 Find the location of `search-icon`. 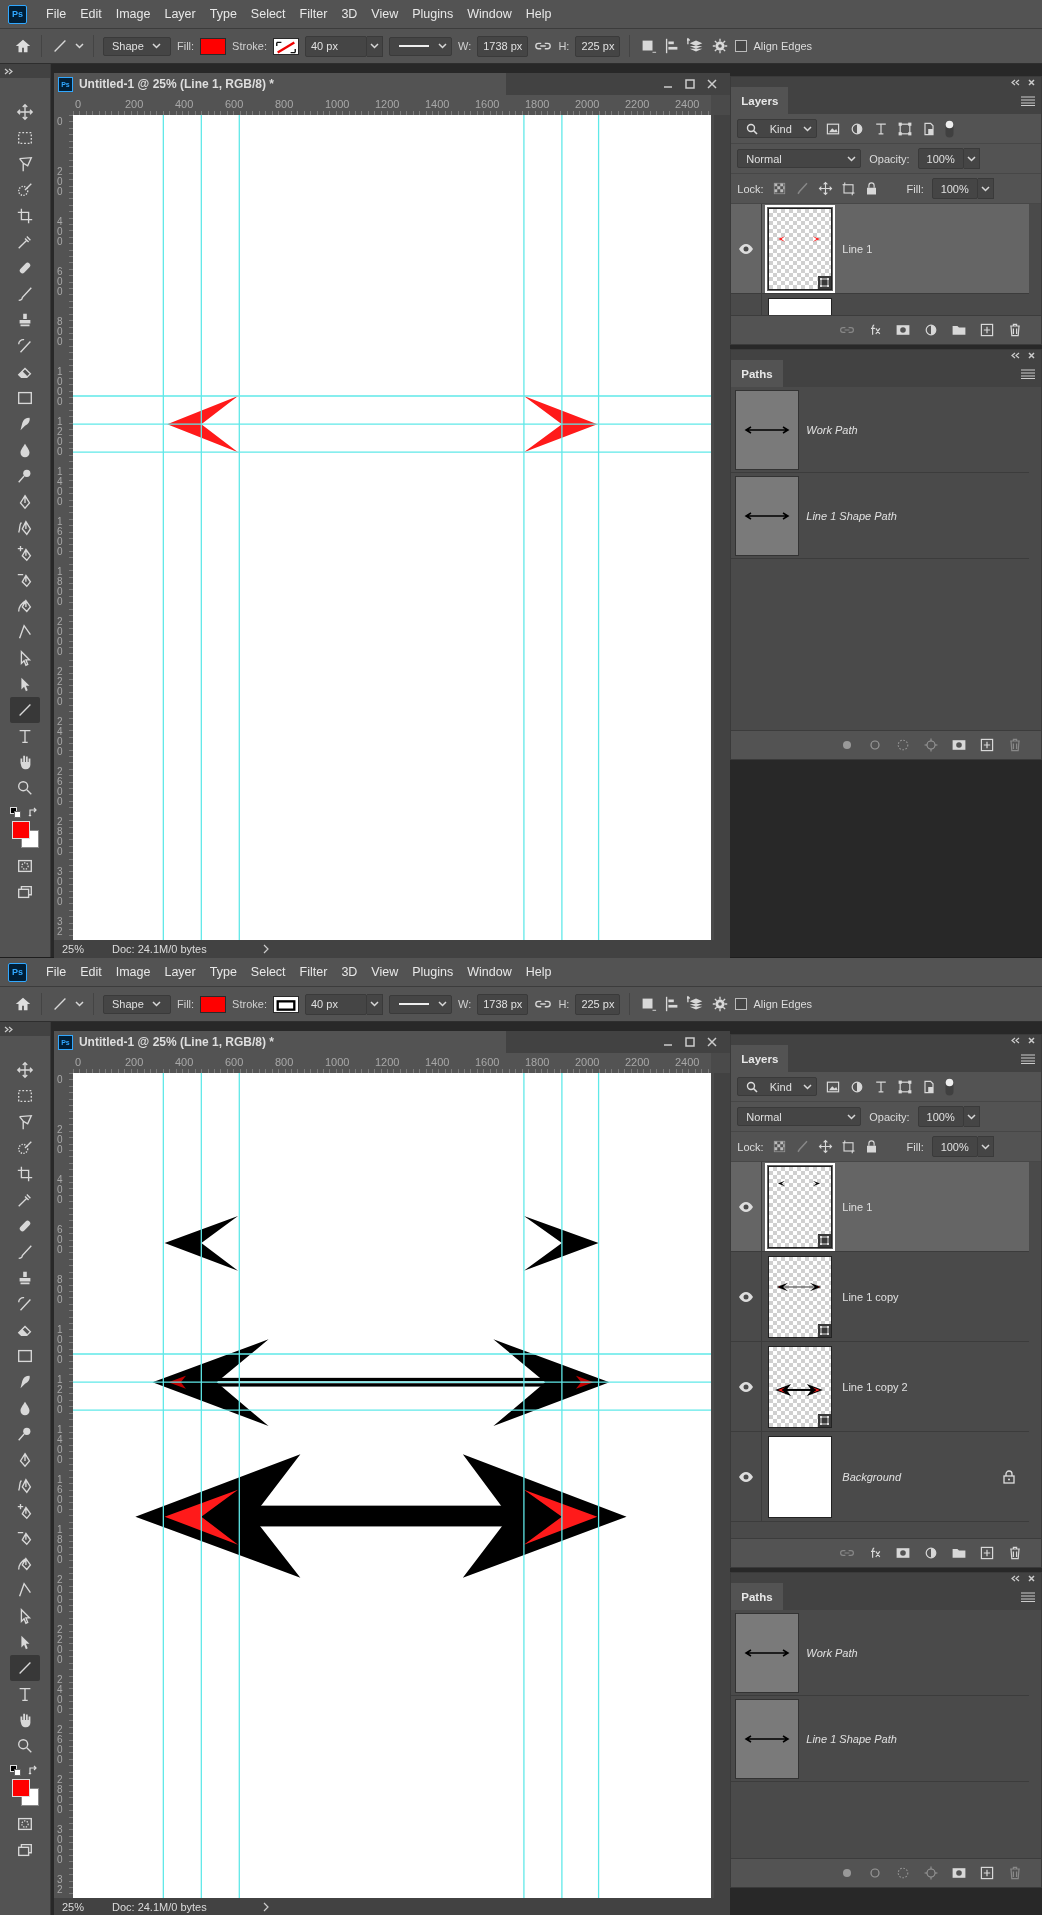

search-icon is located at coordinates (752, 1086).